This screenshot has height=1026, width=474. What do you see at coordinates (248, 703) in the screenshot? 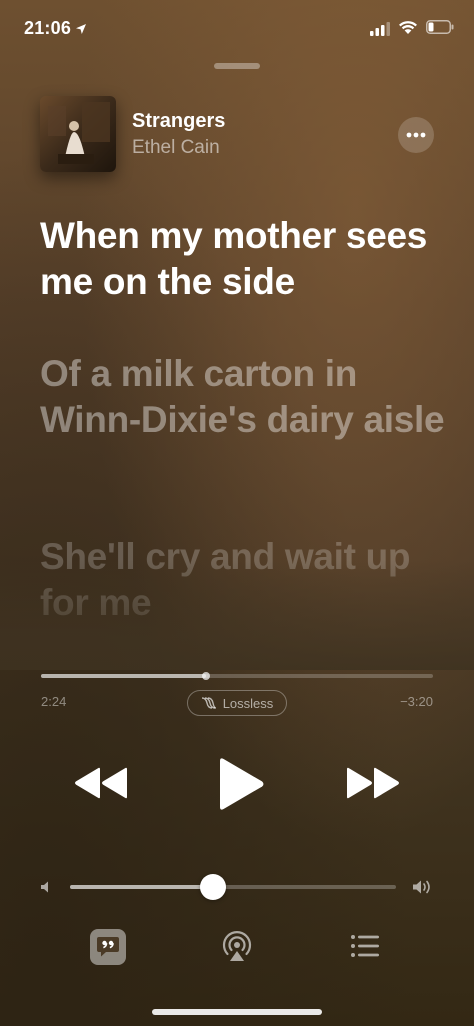
I see `lossless-label: Lossless` at bounding box center [248, 703].